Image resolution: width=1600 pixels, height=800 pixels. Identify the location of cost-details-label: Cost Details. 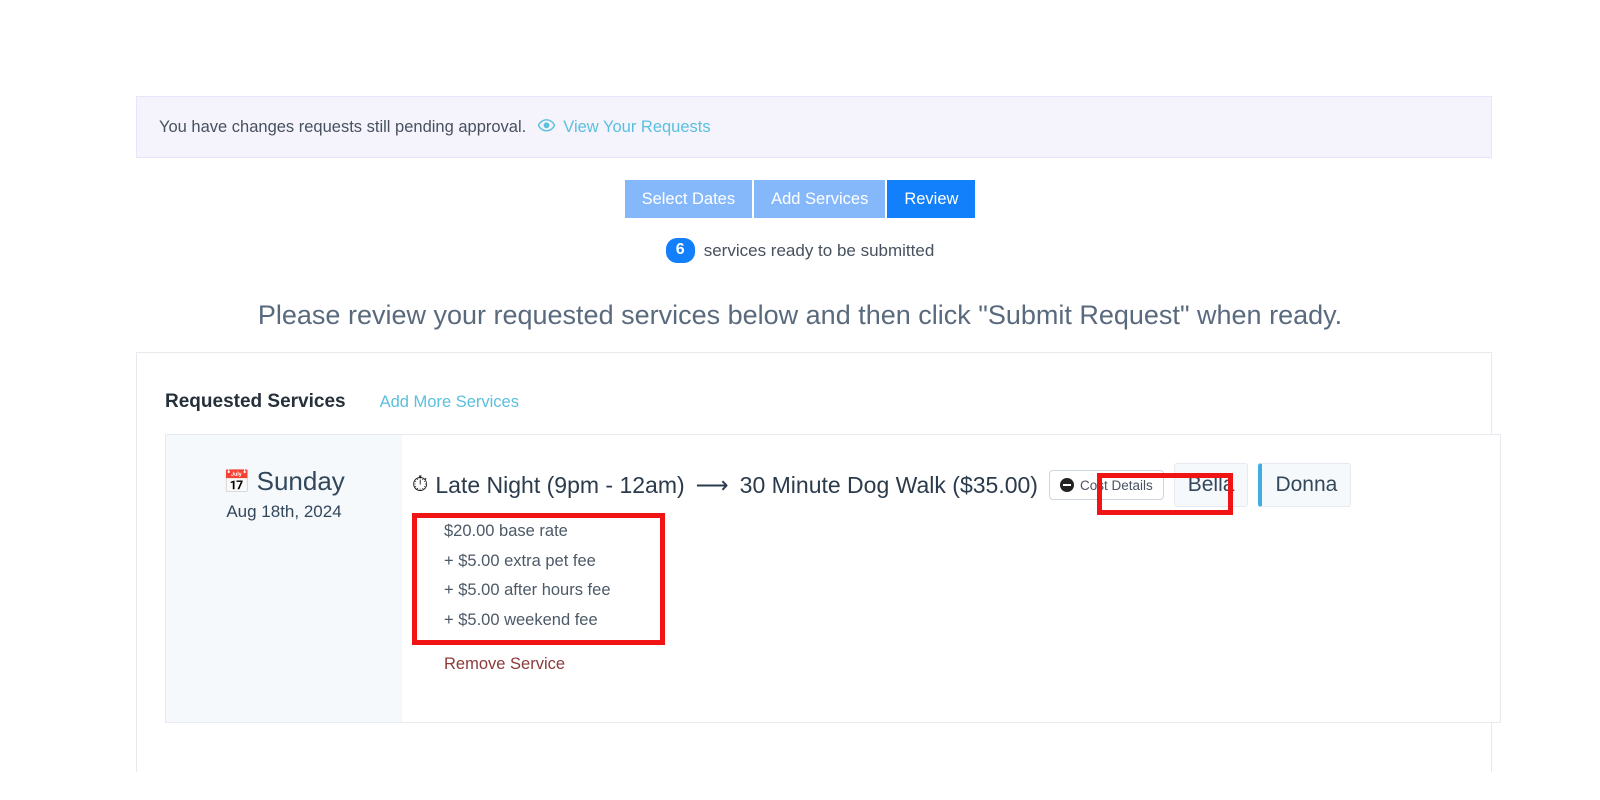
(1116, 485).